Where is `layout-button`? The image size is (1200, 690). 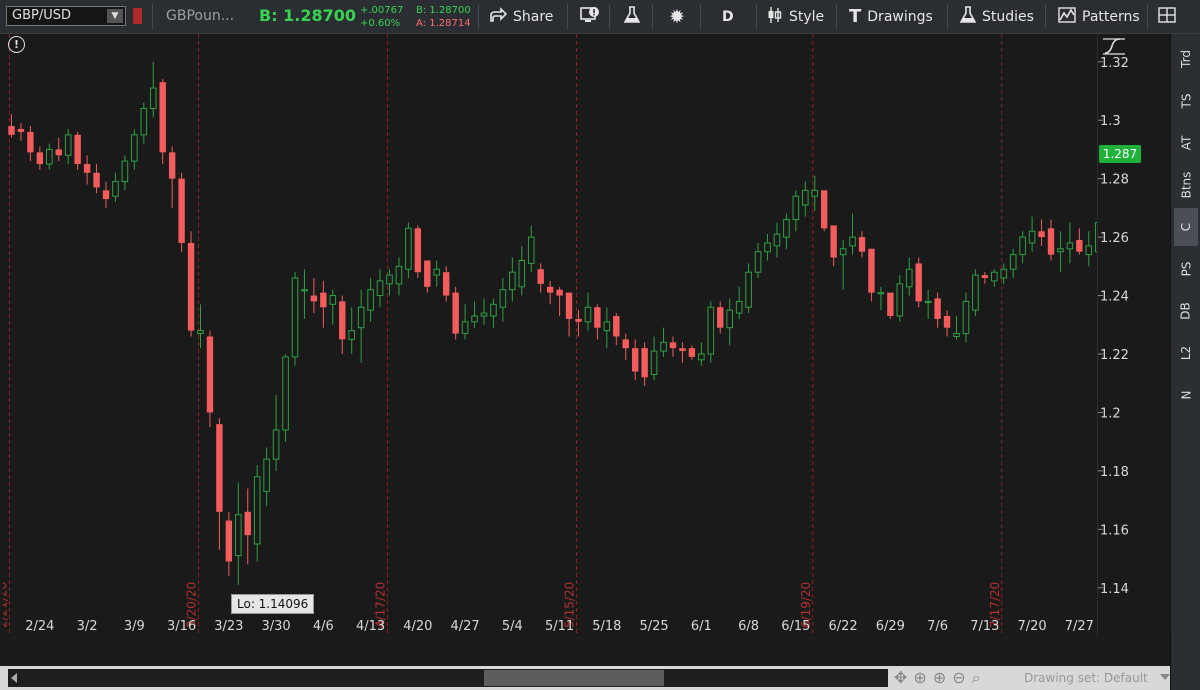
layout-button is located at coordinates (1167, 16).